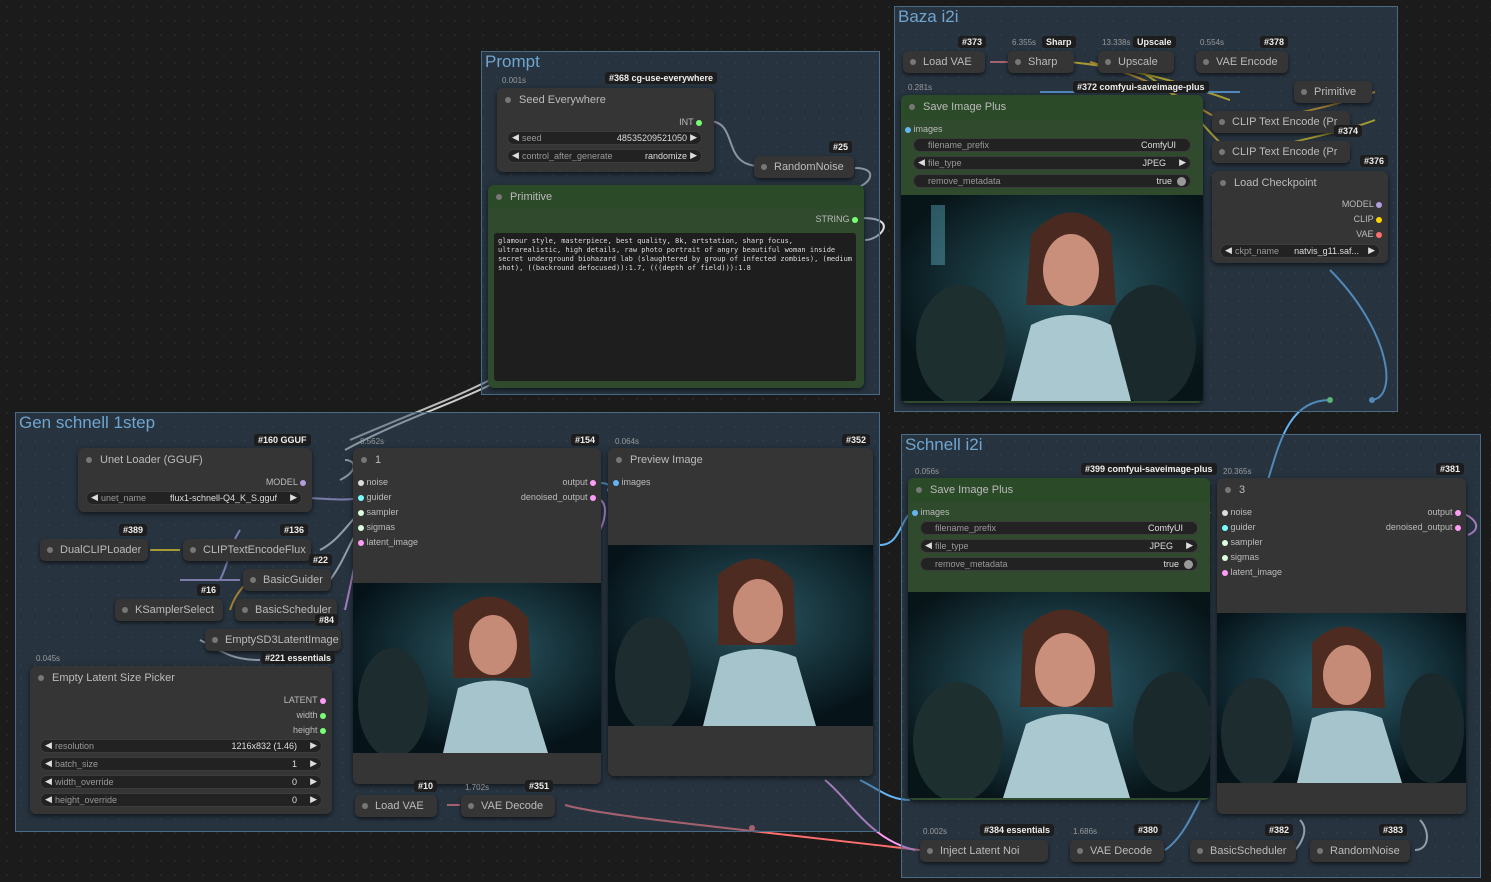 The width and height of the screenshot is (1491, 882). I want to click on vae-encode-node: VAE Encode, so click(1242, 62).